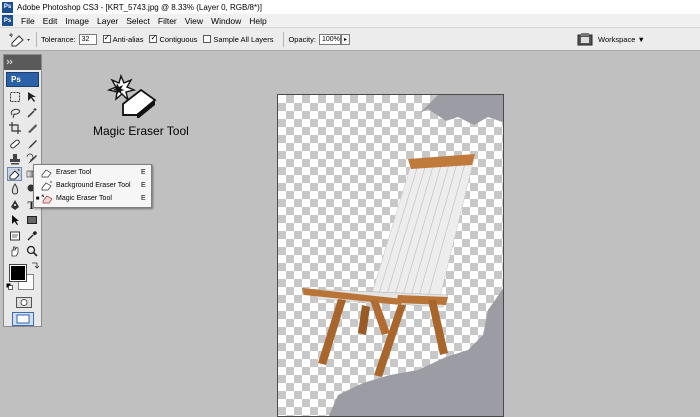  I want to click on anti-alias-checkbox: Anti-alias, so click(123, 38).